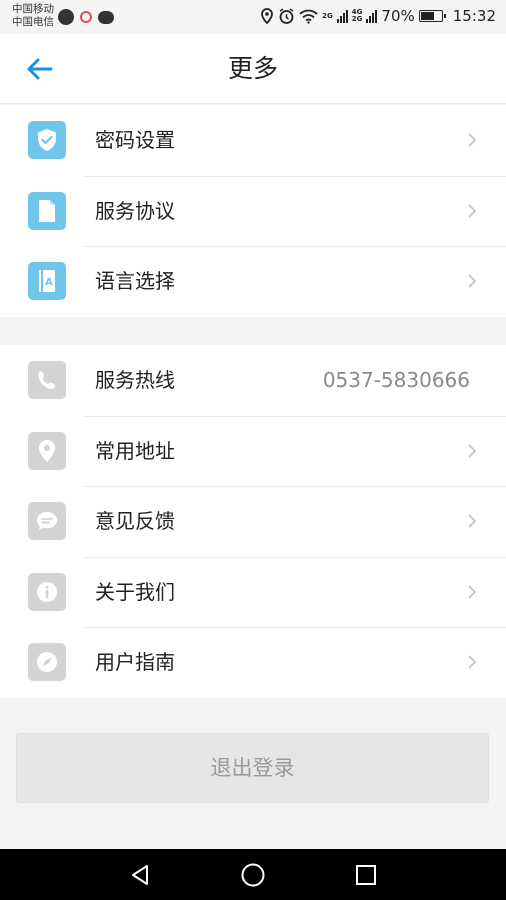  I want to click on square-recents-icon, so click(366, 875).